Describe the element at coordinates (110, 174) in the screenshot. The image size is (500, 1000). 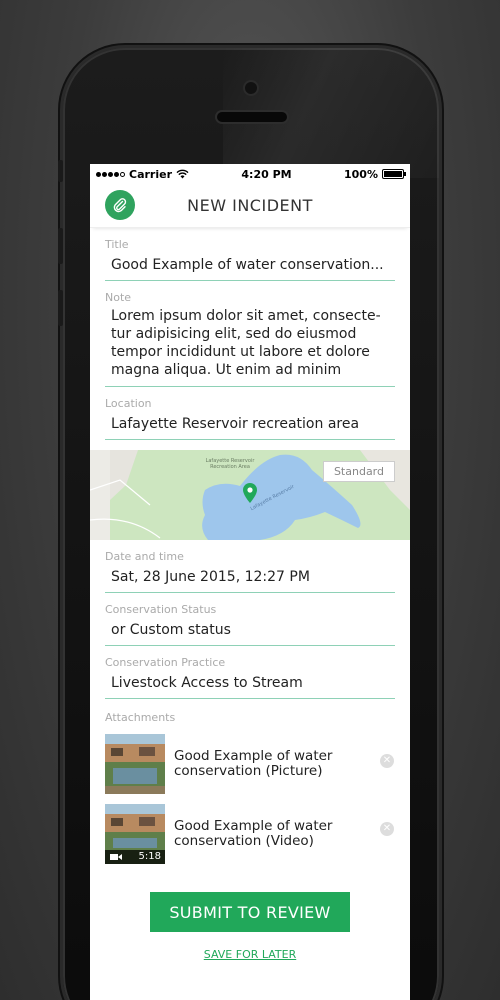
I see `signal-dots-icon` at that location.